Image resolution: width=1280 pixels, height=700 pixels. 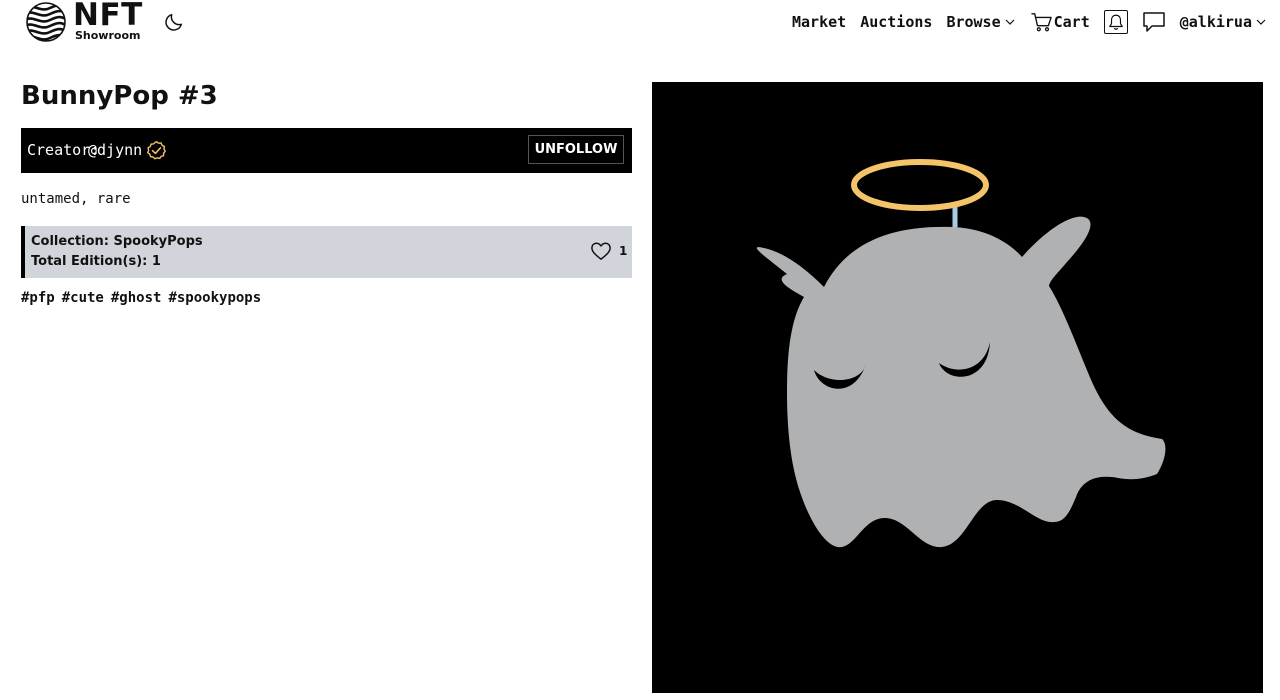 What do you see at coordinates (115, 150) in the screenshot?
I see `creator-handle-link: @djynn` at bounding box center [115, 150].